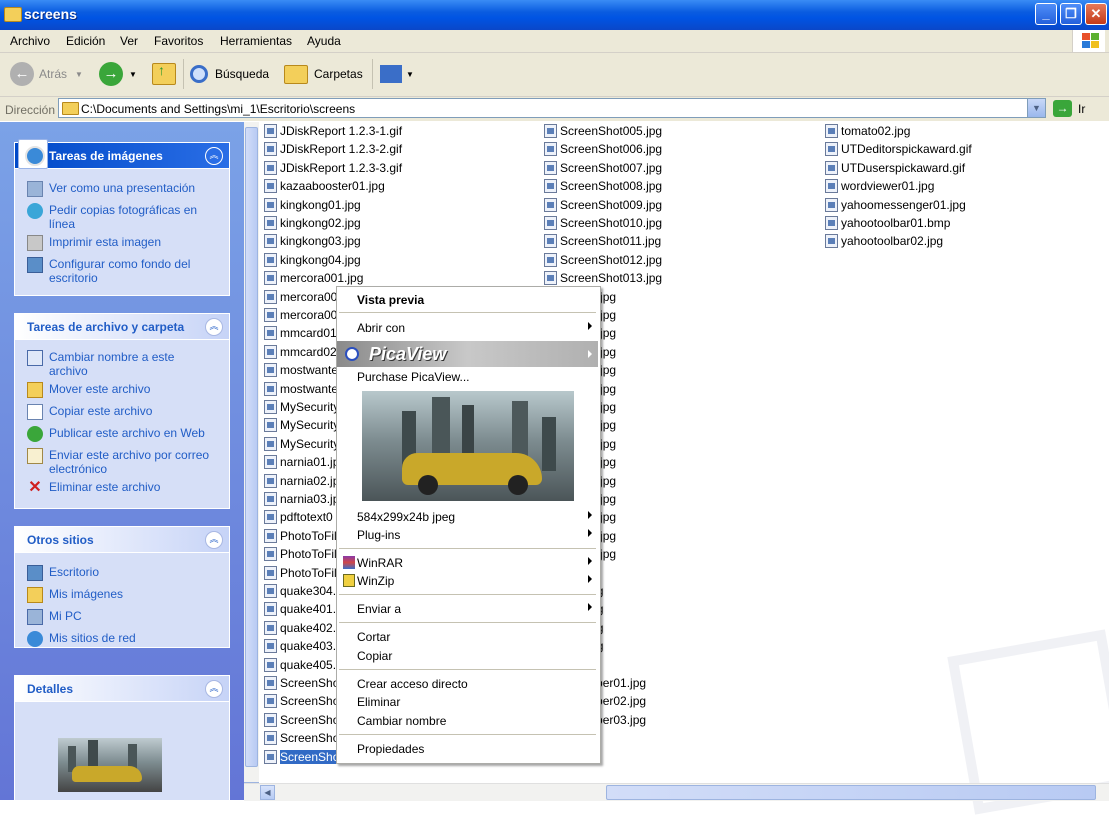 The width and height of the screenshot is (1109, 815). I want to click on task-slideshow: Ver como una presentación, so click(111, 189).